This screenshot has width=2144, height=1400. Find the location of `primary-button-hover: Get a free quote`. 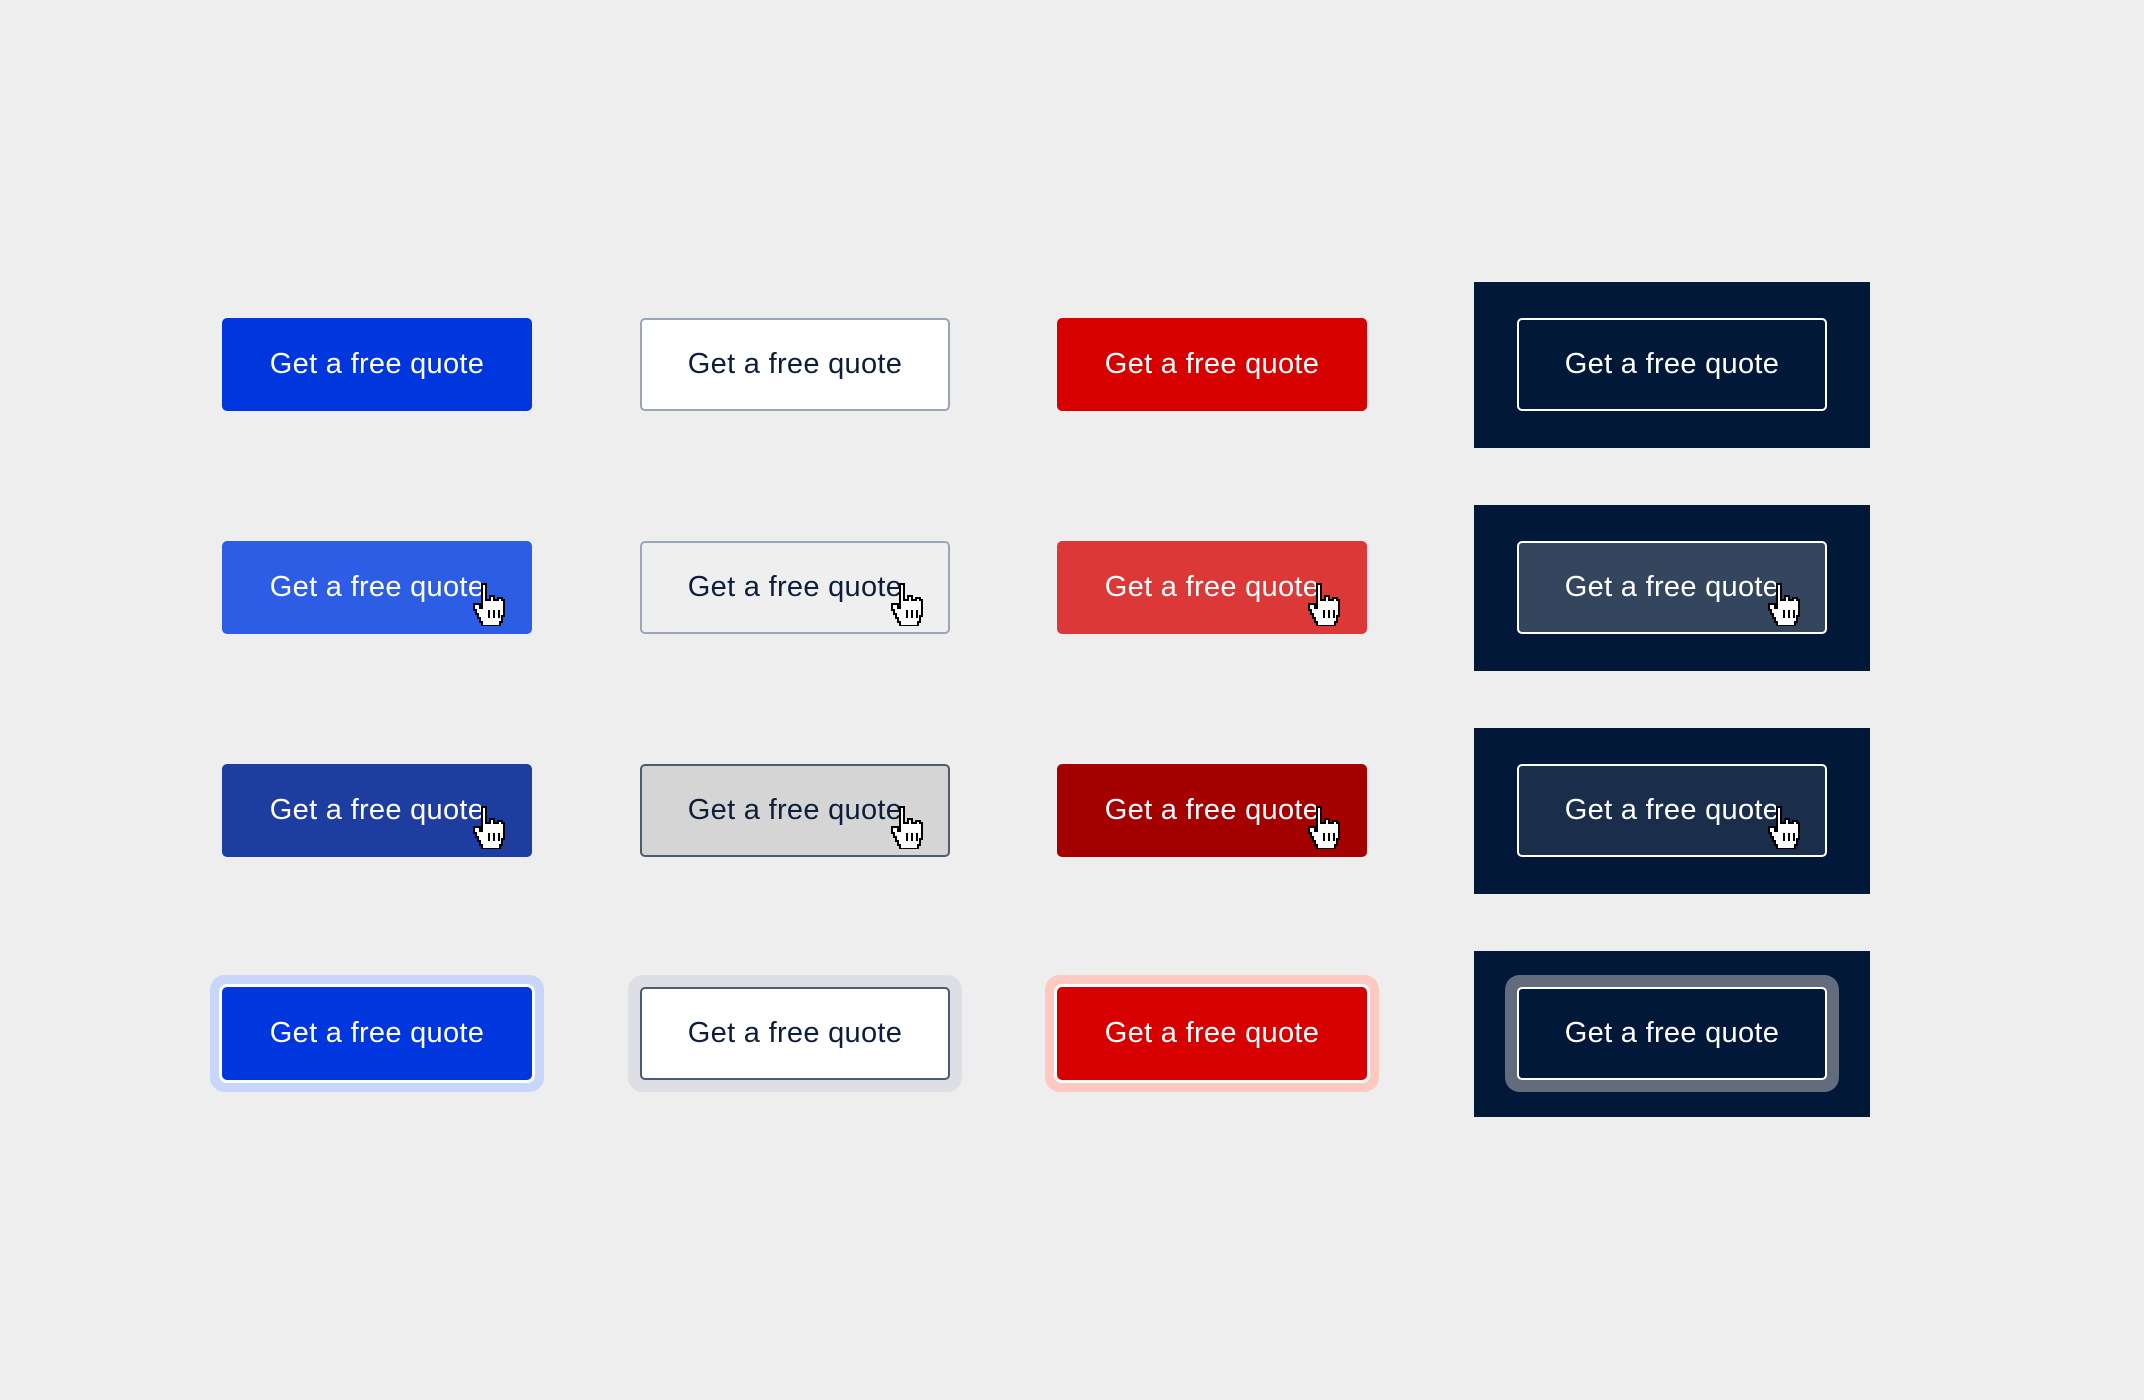

primary-button-hover: Get a free quote is located at coordinates (377, 587).